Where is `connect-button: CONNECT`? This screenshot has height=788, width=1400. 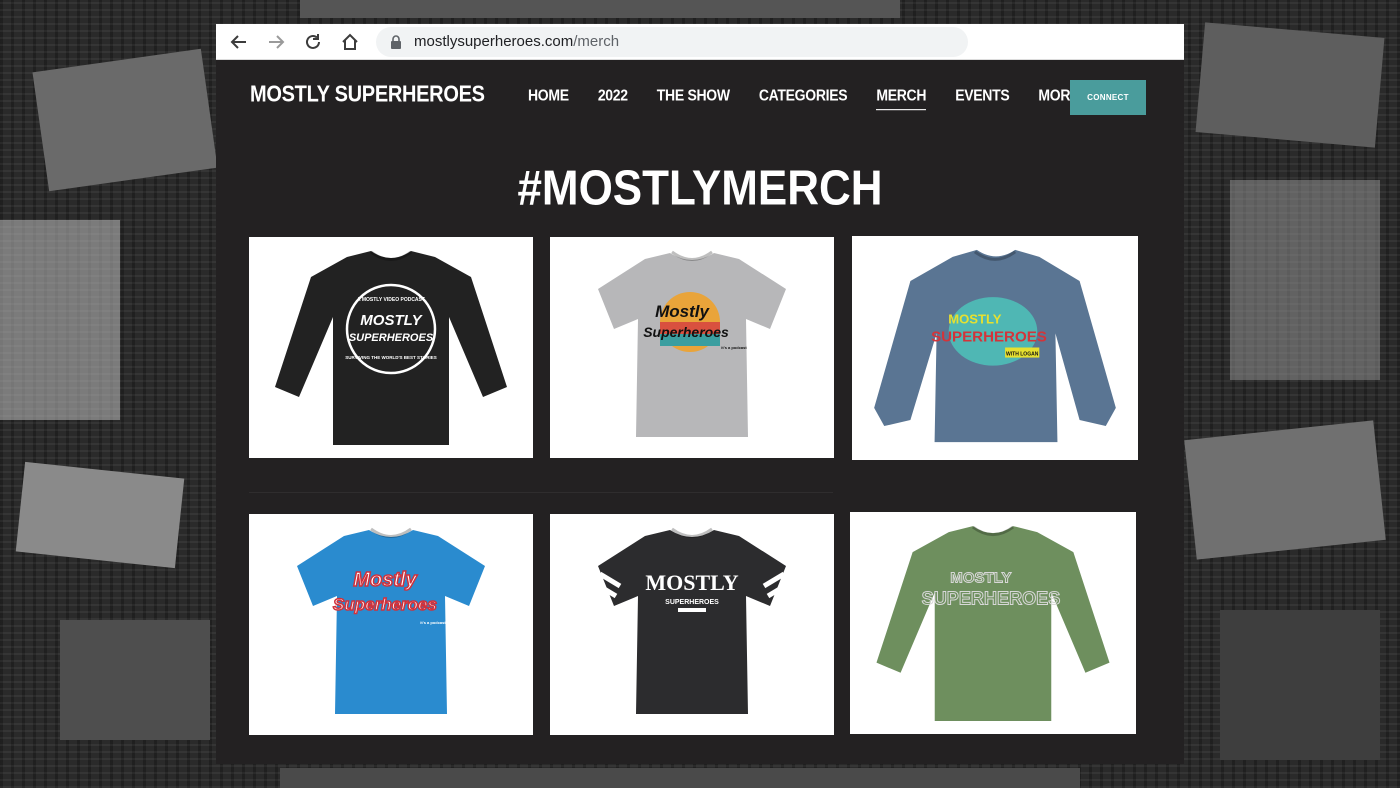 connect-button: CONNECT is located at coordinates (1108, 97).